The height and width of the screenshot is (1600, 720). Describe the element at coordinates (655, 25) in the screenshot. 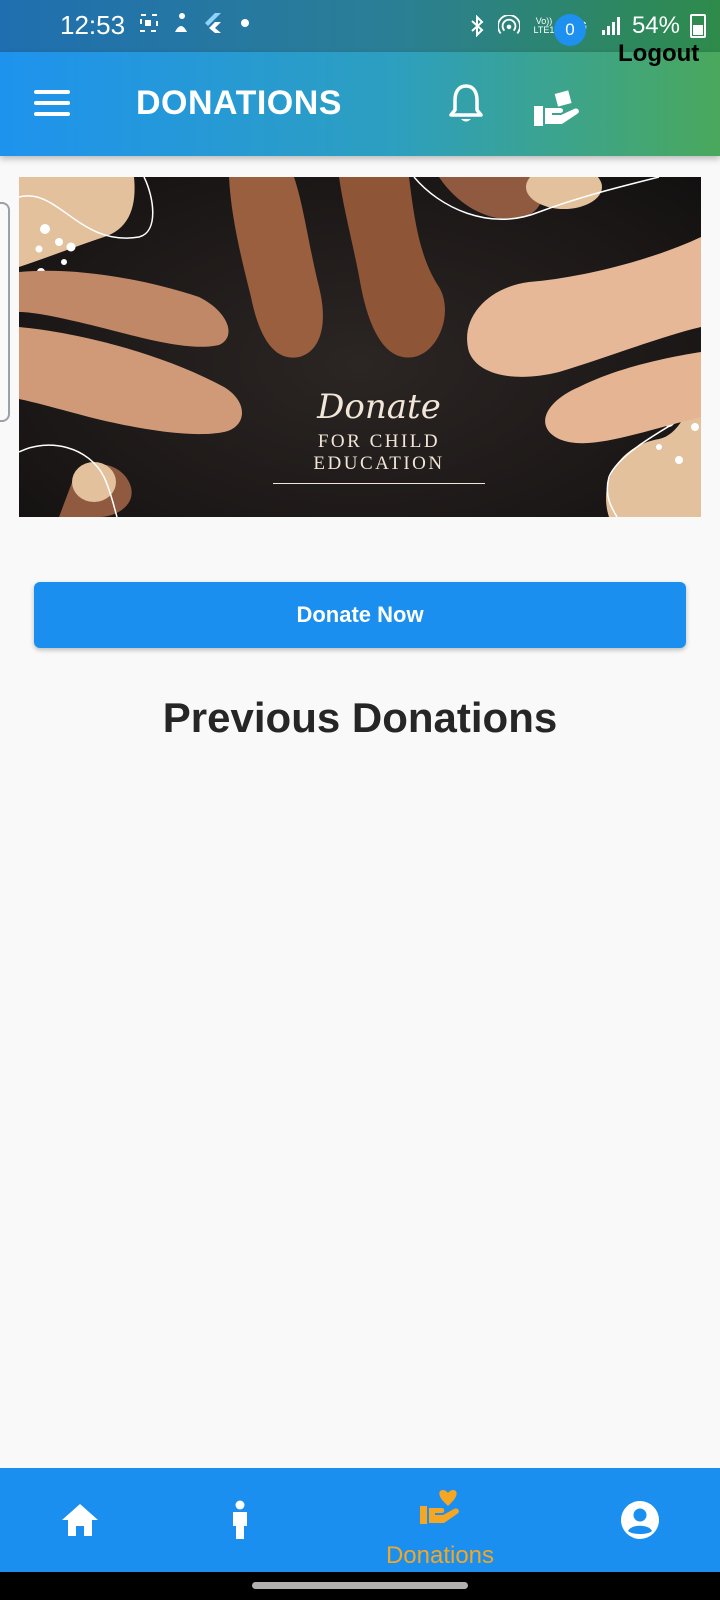

I see `battery-percent: 54%` at that location.